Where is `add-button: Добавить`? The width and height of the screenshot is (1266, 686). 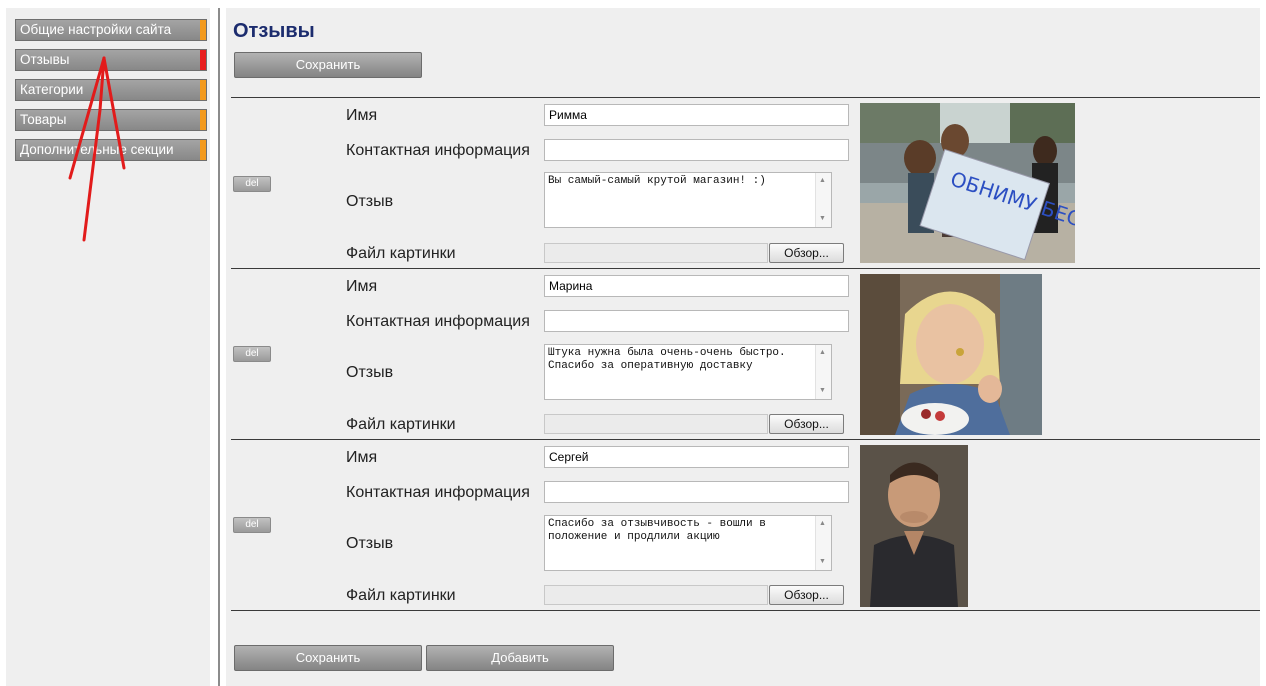
add-button: Добавить is located at coordinates (520, 658).